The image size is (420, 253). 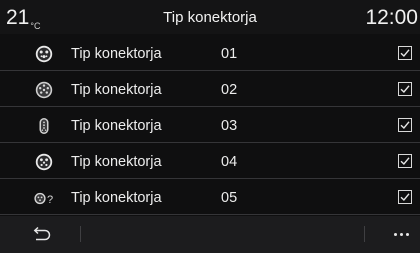 I want to click on more-options-button, so click(x=403, y=234).